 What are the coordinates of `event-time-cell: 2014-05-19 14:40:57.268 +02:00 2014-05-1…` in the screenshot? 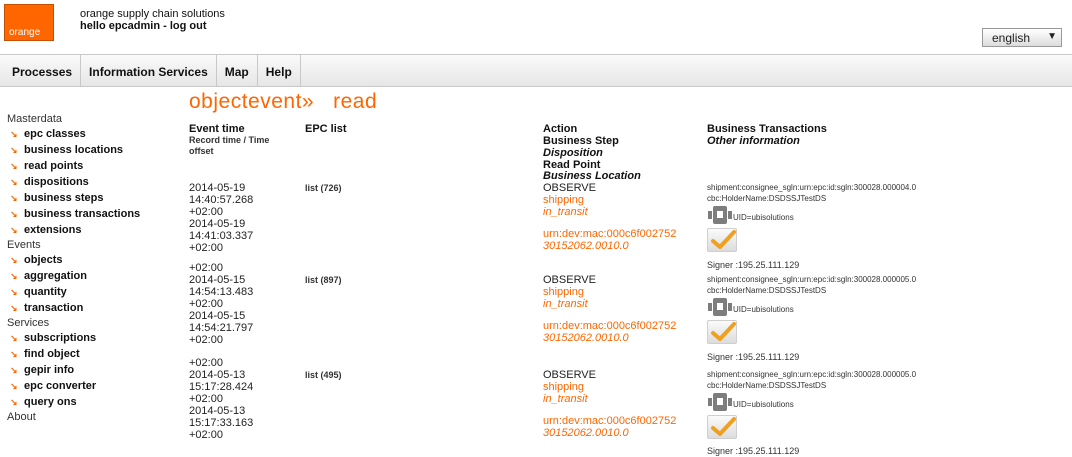 It's located at (221, 218).